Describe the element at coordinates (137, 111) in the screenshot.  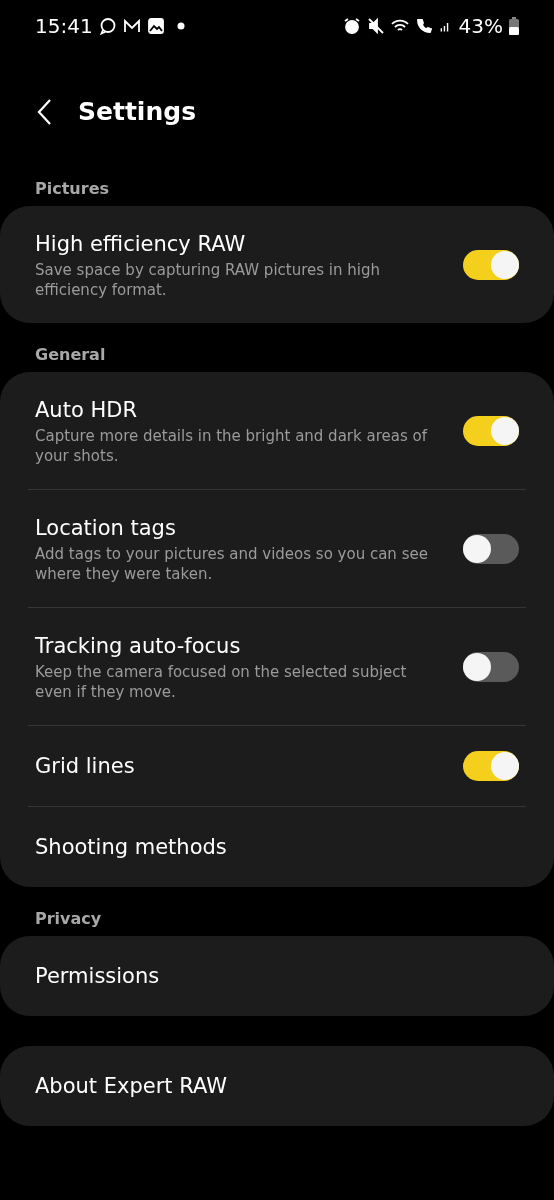
I see `page-title: Settings` at that location.